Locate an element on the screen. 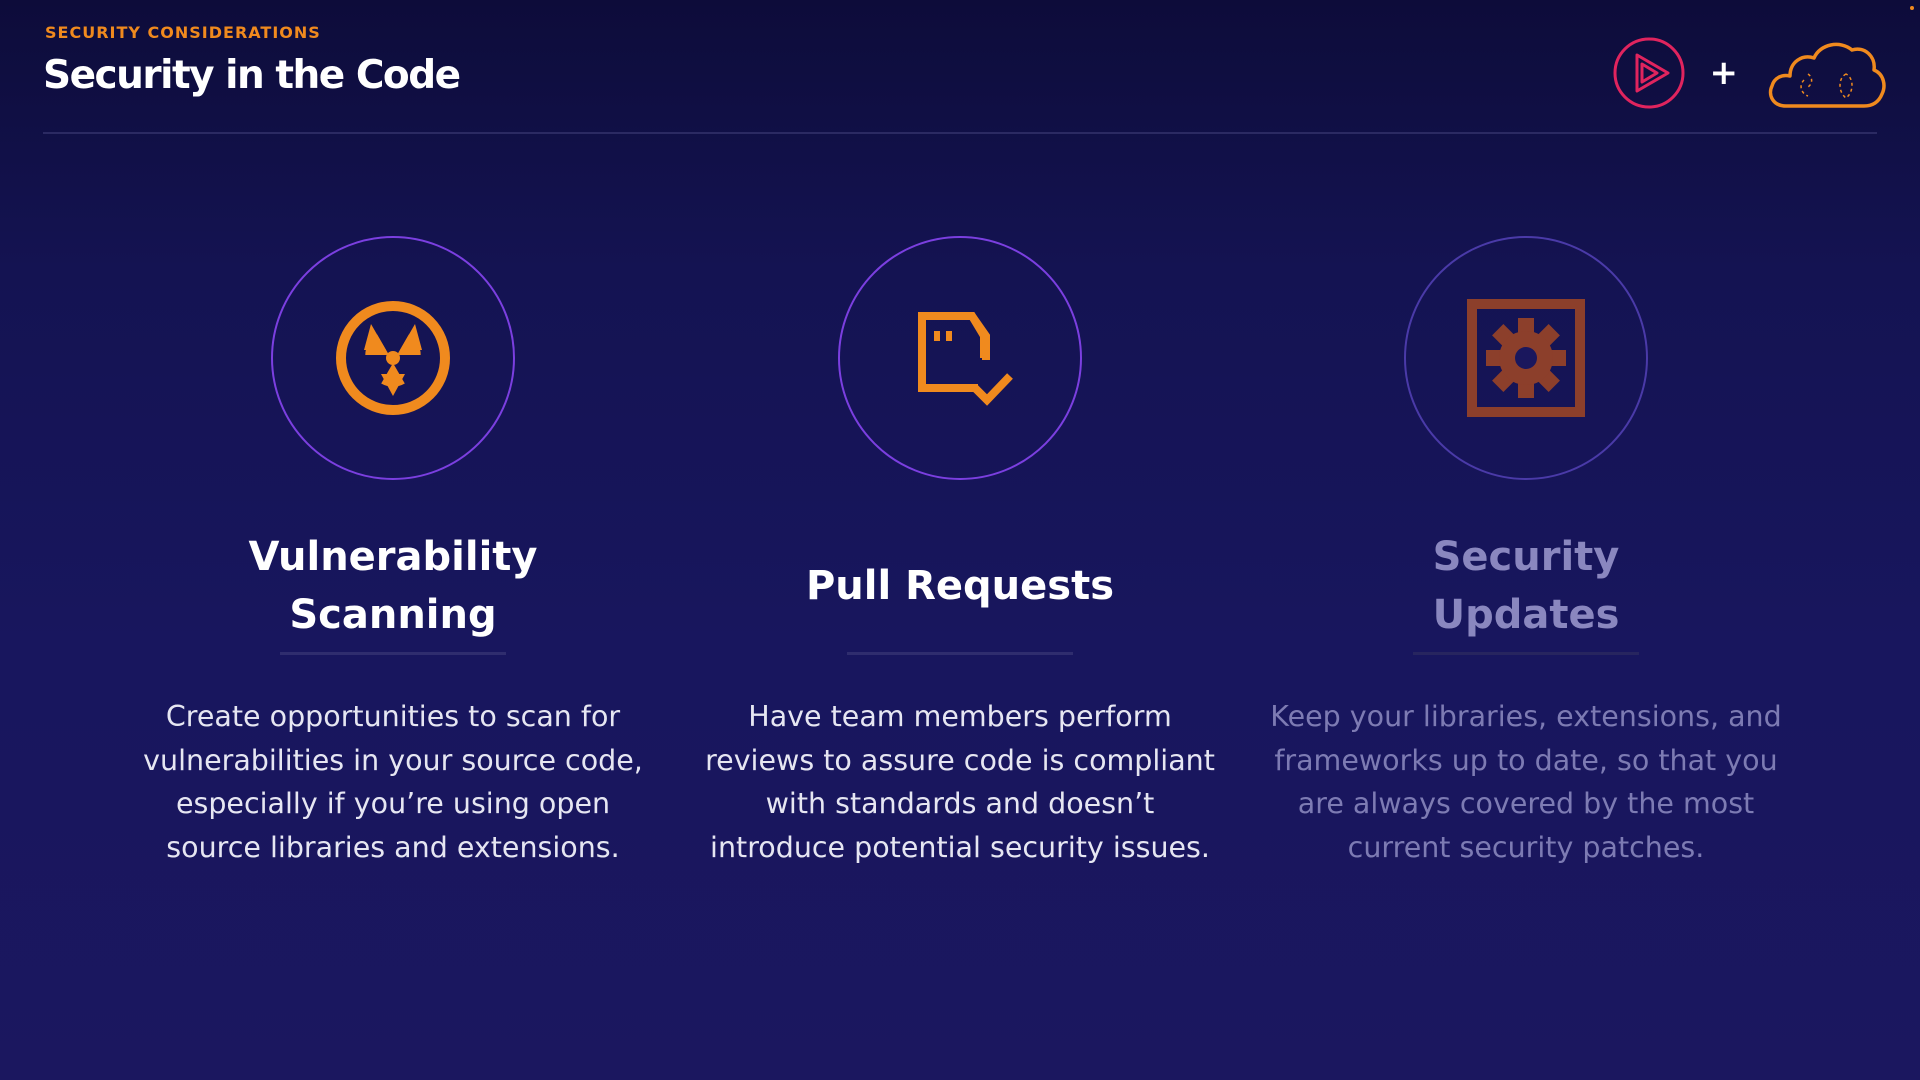 This screenshot has height=1080, width=1920. card-title: Vulnerability Scanning is located at coordinates (393, 586).